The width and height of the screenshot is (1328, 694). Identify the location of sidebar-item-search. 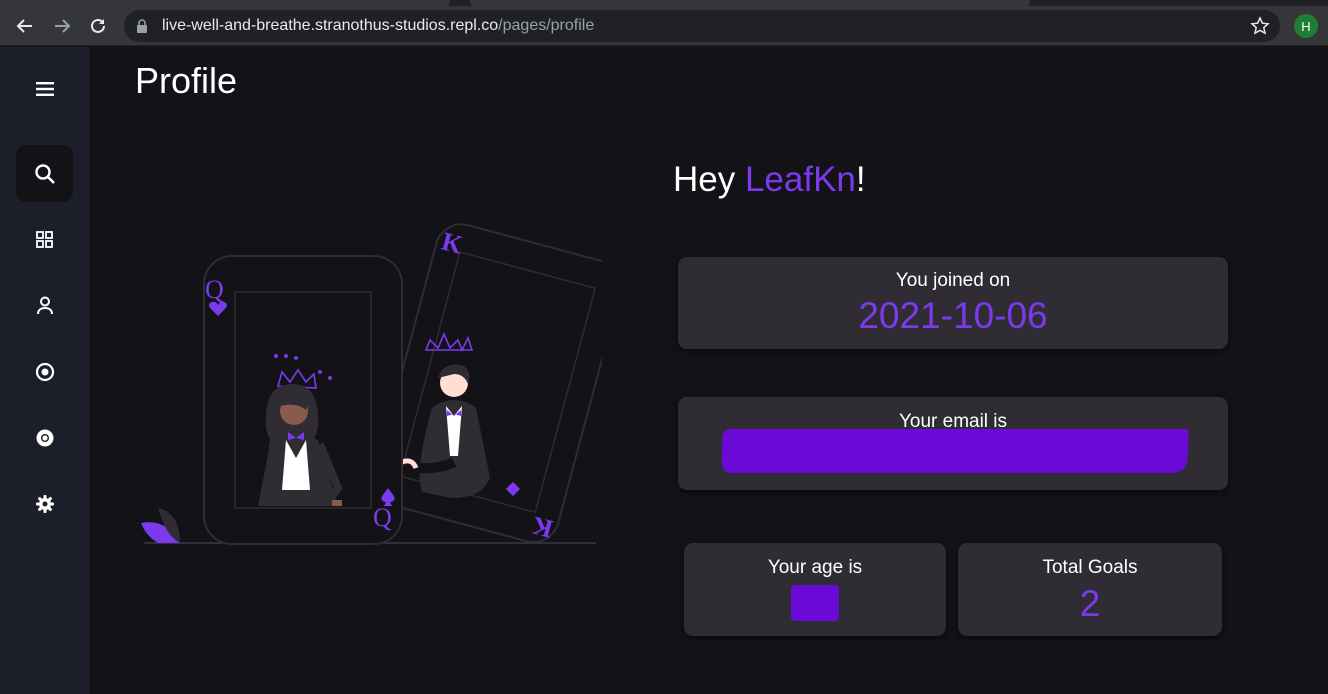
(44, 173).